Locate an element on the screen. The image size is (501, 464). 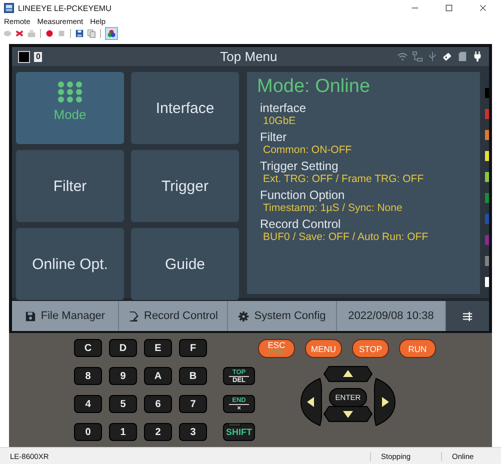
indicator-light is located at coordinates (234, 425).